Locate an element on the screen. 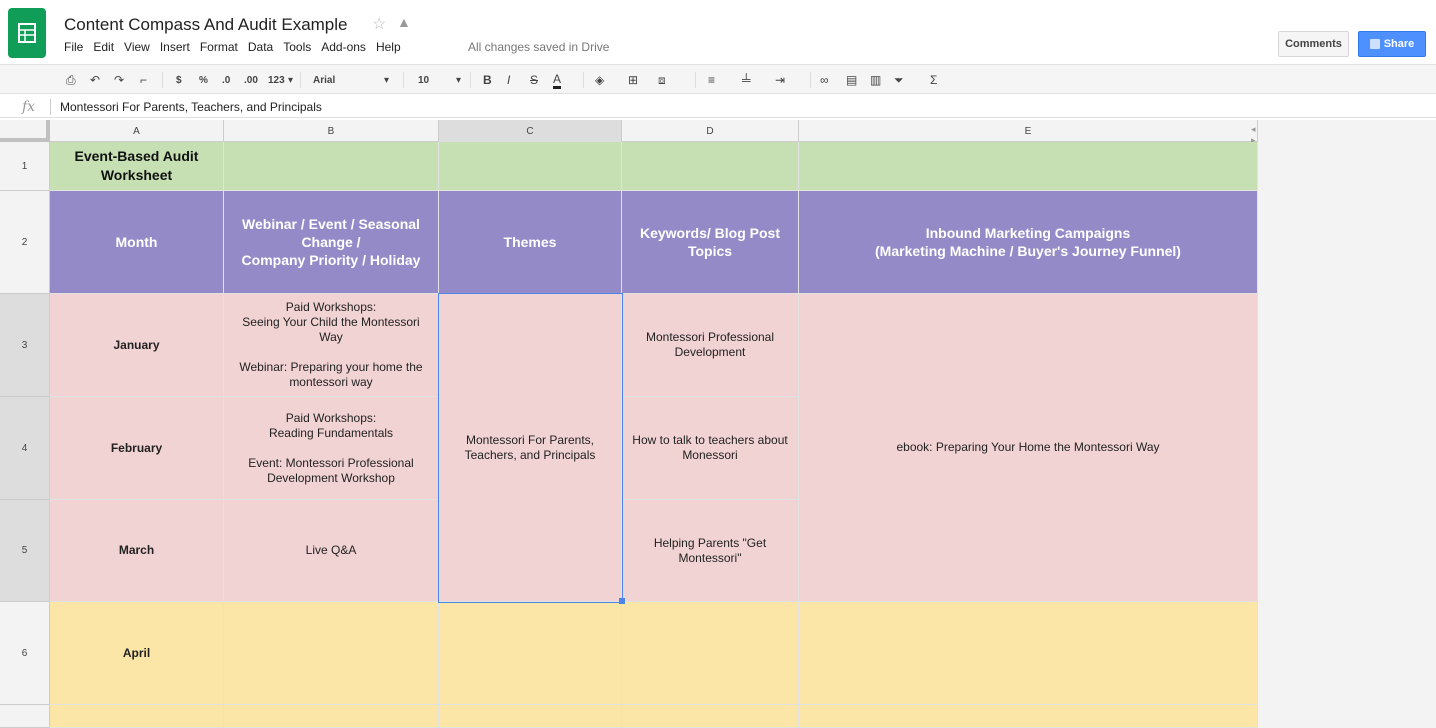 The image size is (1436, 728). menu-insert: Insert is located at coordinates (175, 47).